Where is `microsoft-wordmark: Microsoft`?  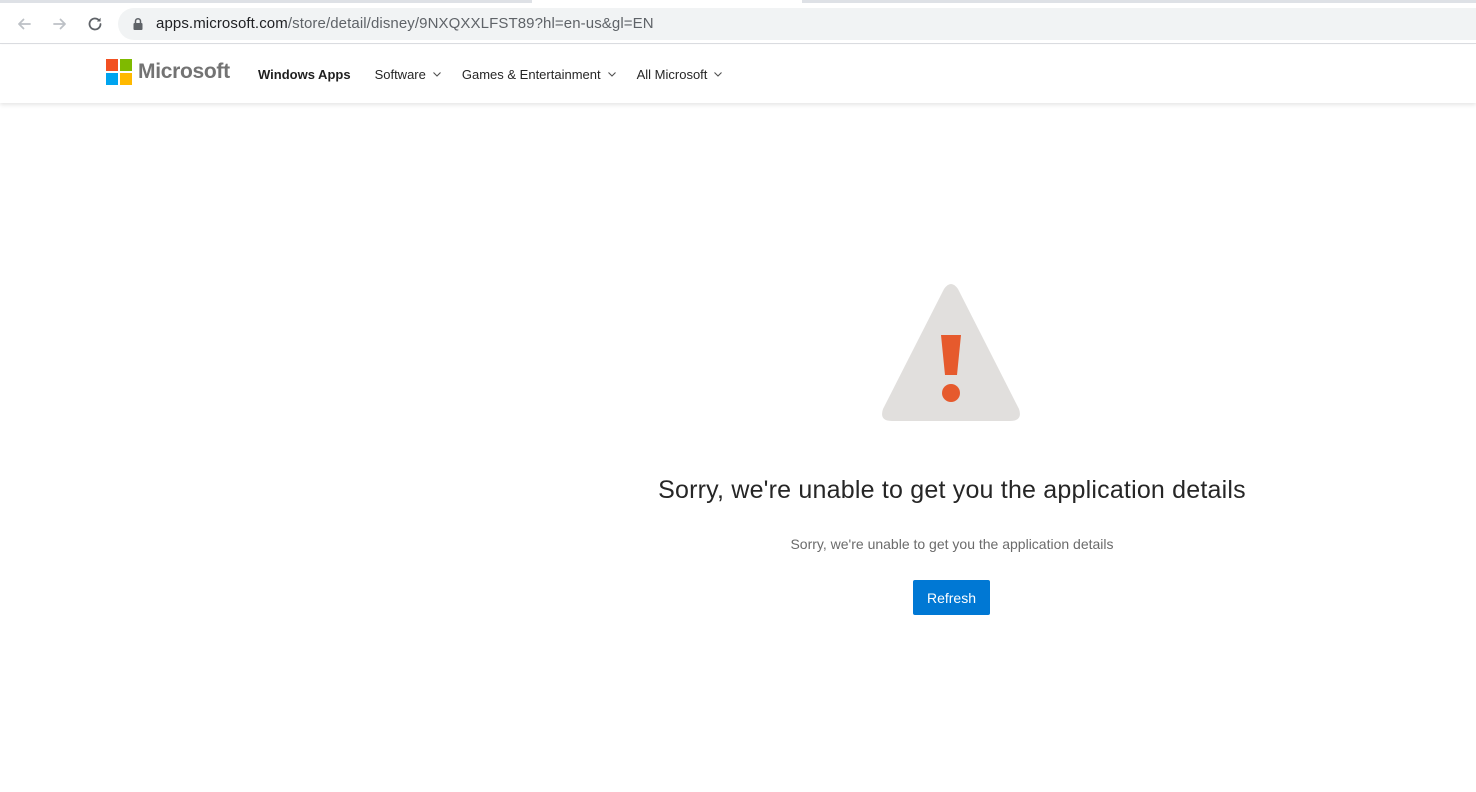
microsoft-wordmark: Microsoft is located at coordinates (184, 71).